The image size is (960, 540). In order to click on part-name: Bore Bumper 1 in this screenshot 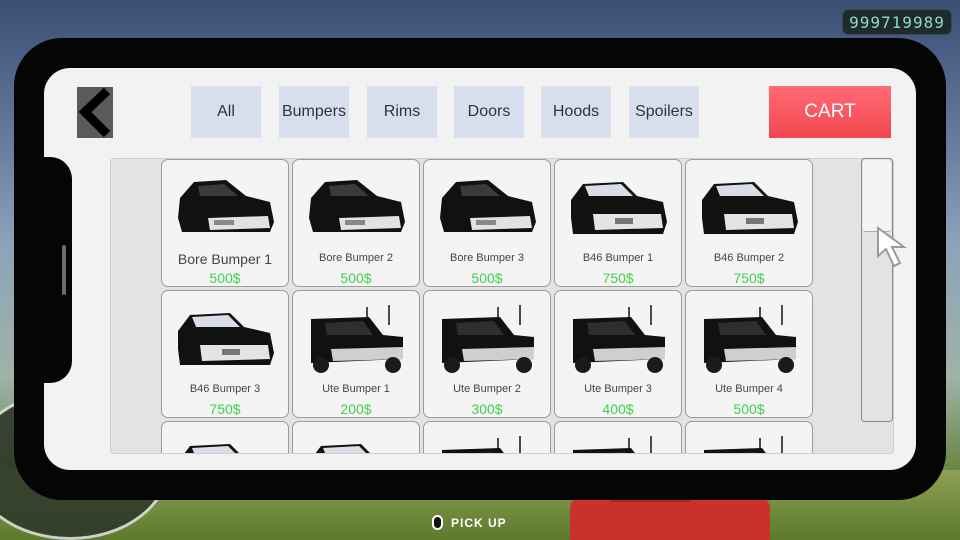, I will do `click(225, 259)`.